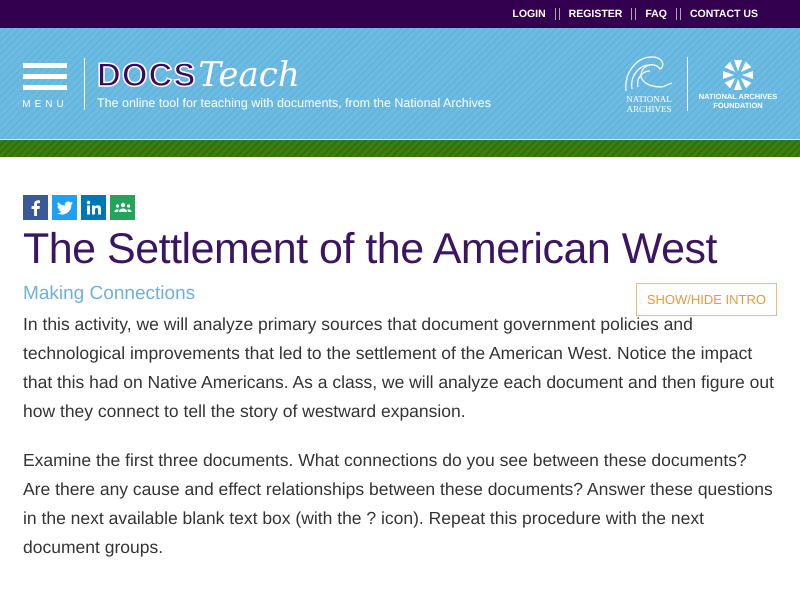  I want to click on page-title: The Settlement of the American West, so click(370, 250).